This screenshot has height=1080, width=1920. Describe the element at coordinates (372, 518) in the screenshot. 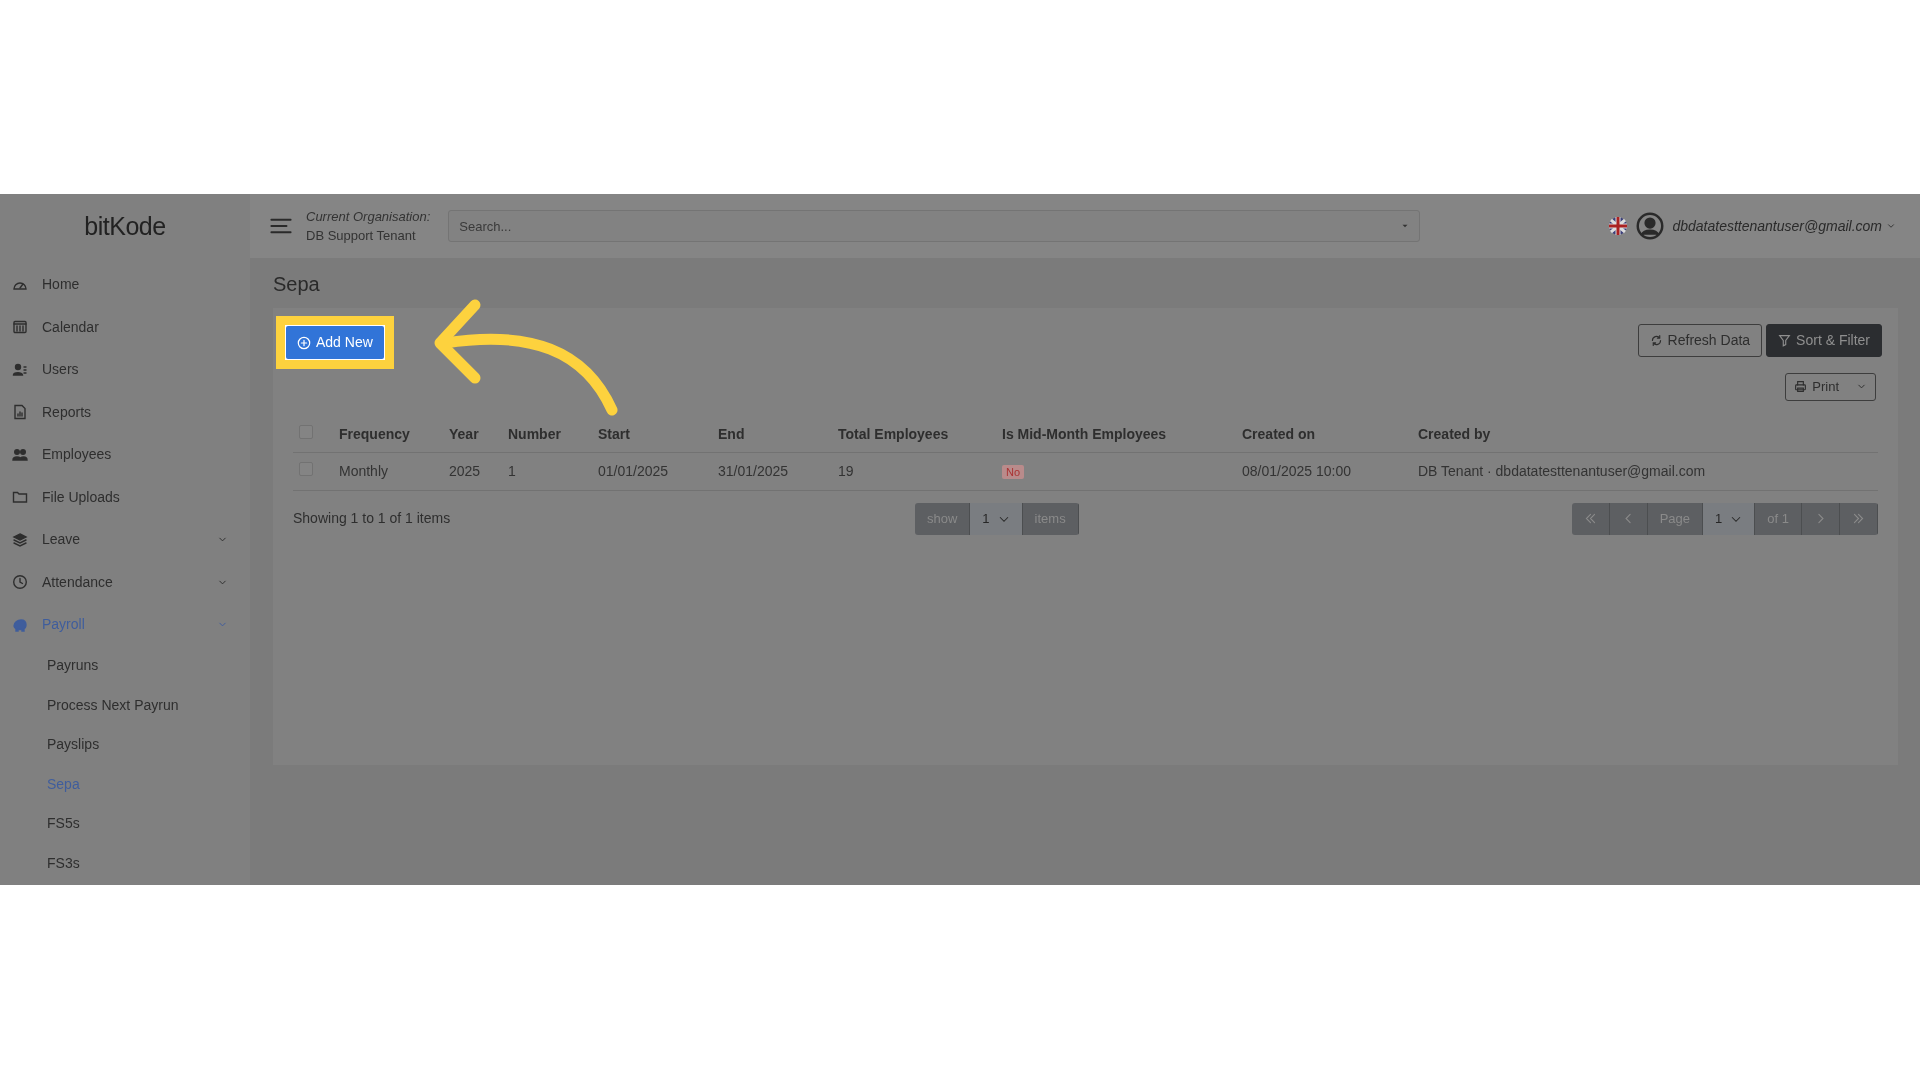

I see `results-summary: Showing 1 to 1 of 1 items` at that location.